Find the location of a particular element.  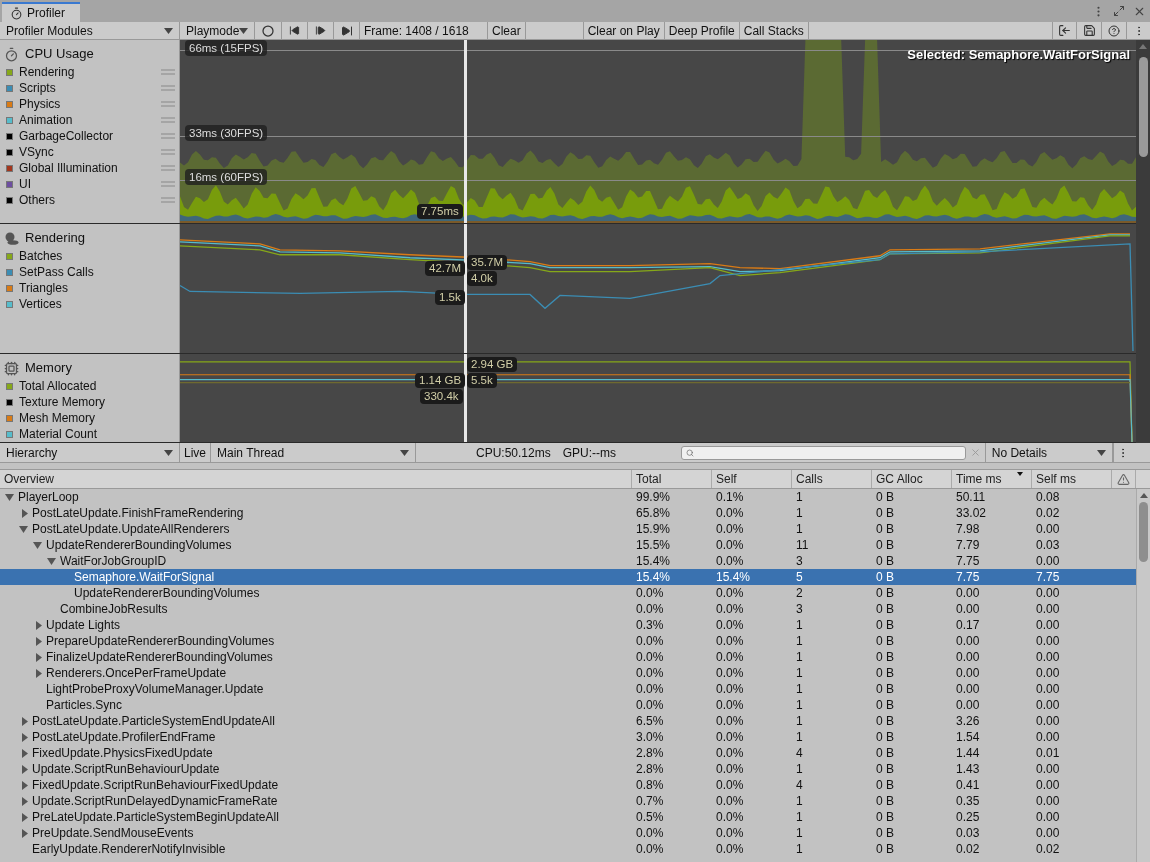

column-header: Overview is located at coordinates (316, 479).